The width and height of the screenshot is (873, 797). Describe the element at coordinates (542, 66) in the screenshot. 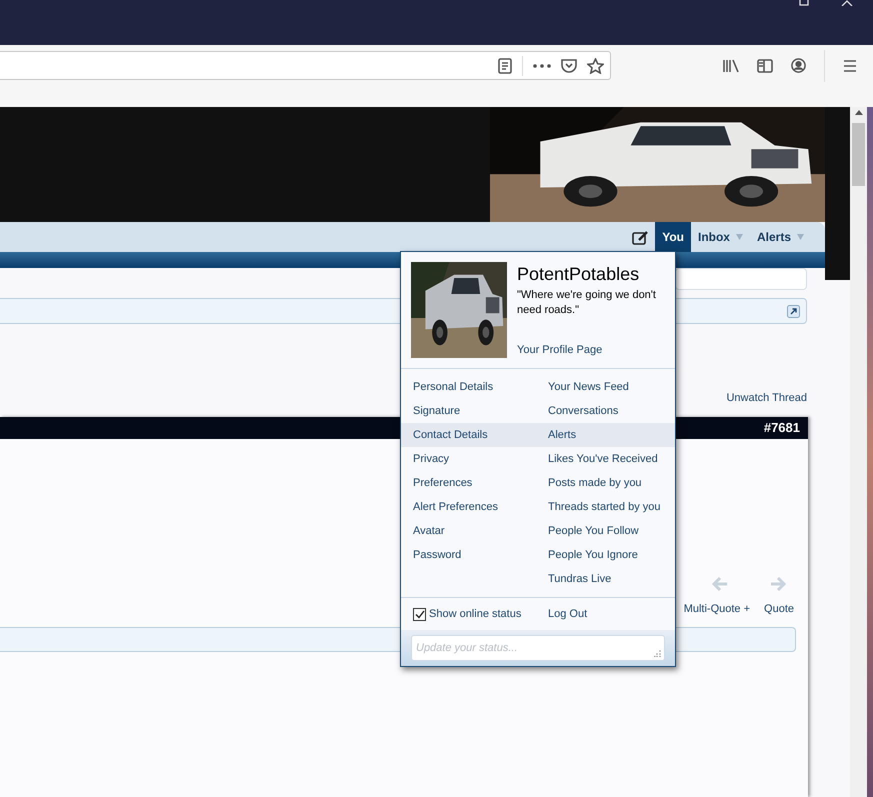

I see `more-icon` at that location.